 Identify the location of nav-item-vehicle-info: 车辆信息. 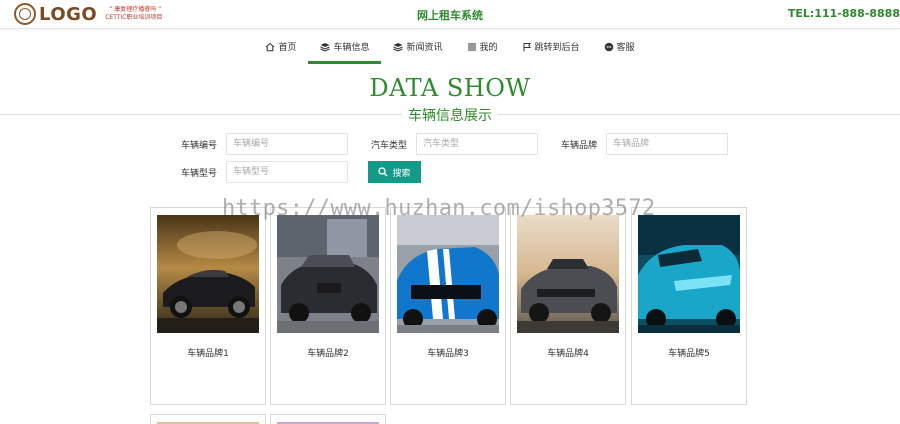
(345, 46).